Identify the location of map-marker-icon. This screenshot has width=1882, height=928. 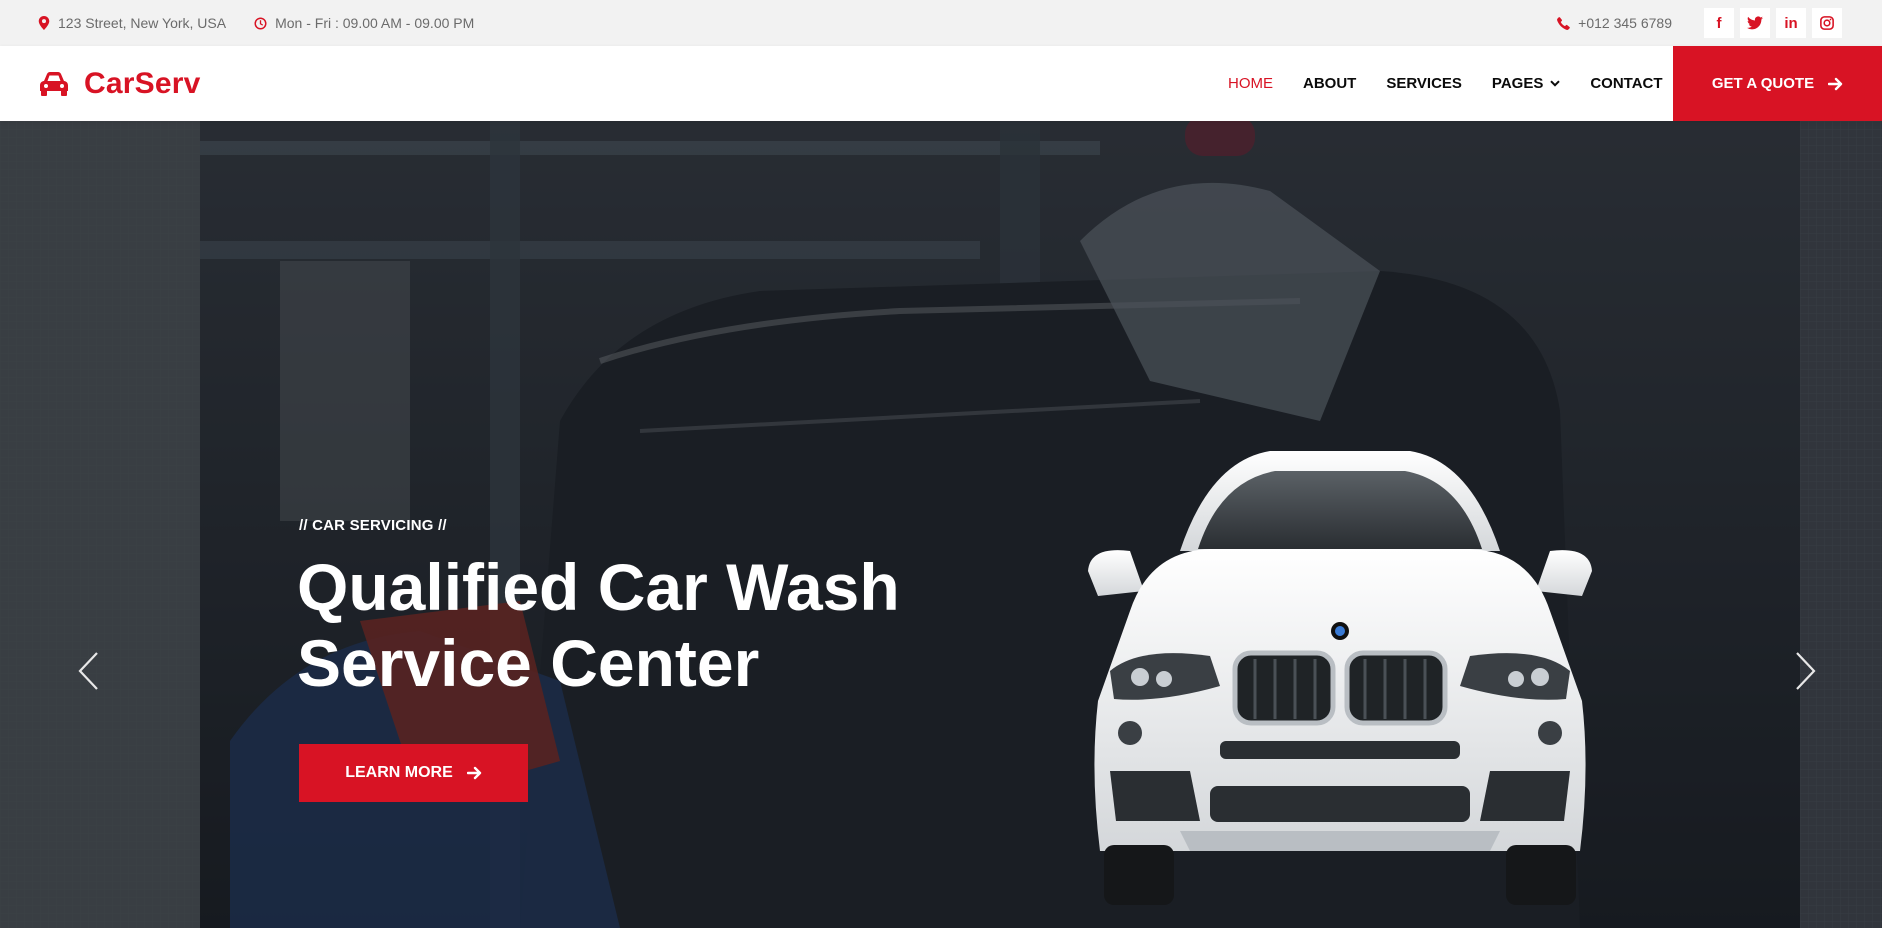
(44, 23).